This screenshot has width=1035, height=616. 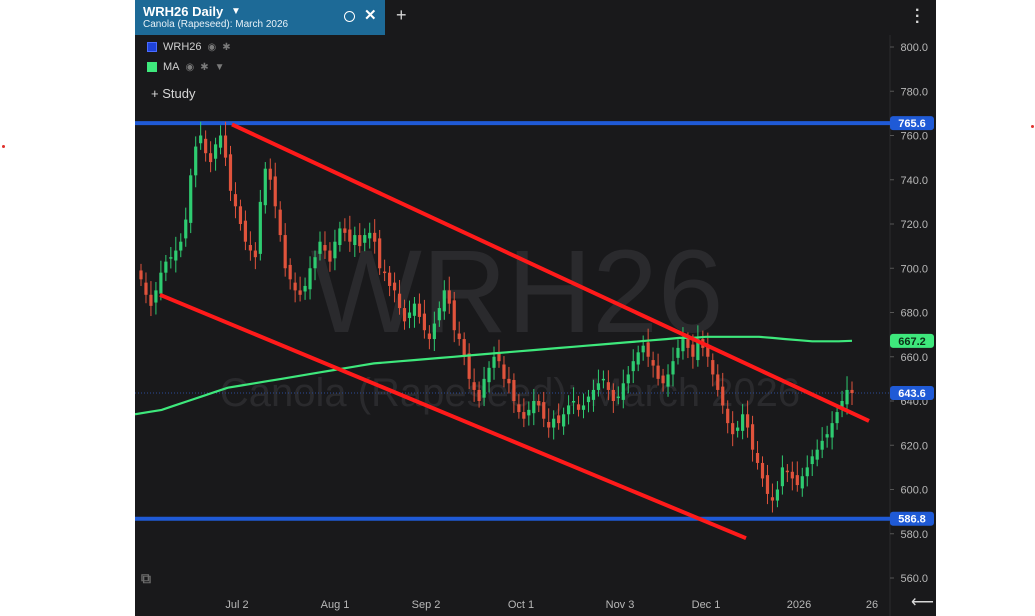 I want to click on price-label: 643.6, so click(x=912, y=394).